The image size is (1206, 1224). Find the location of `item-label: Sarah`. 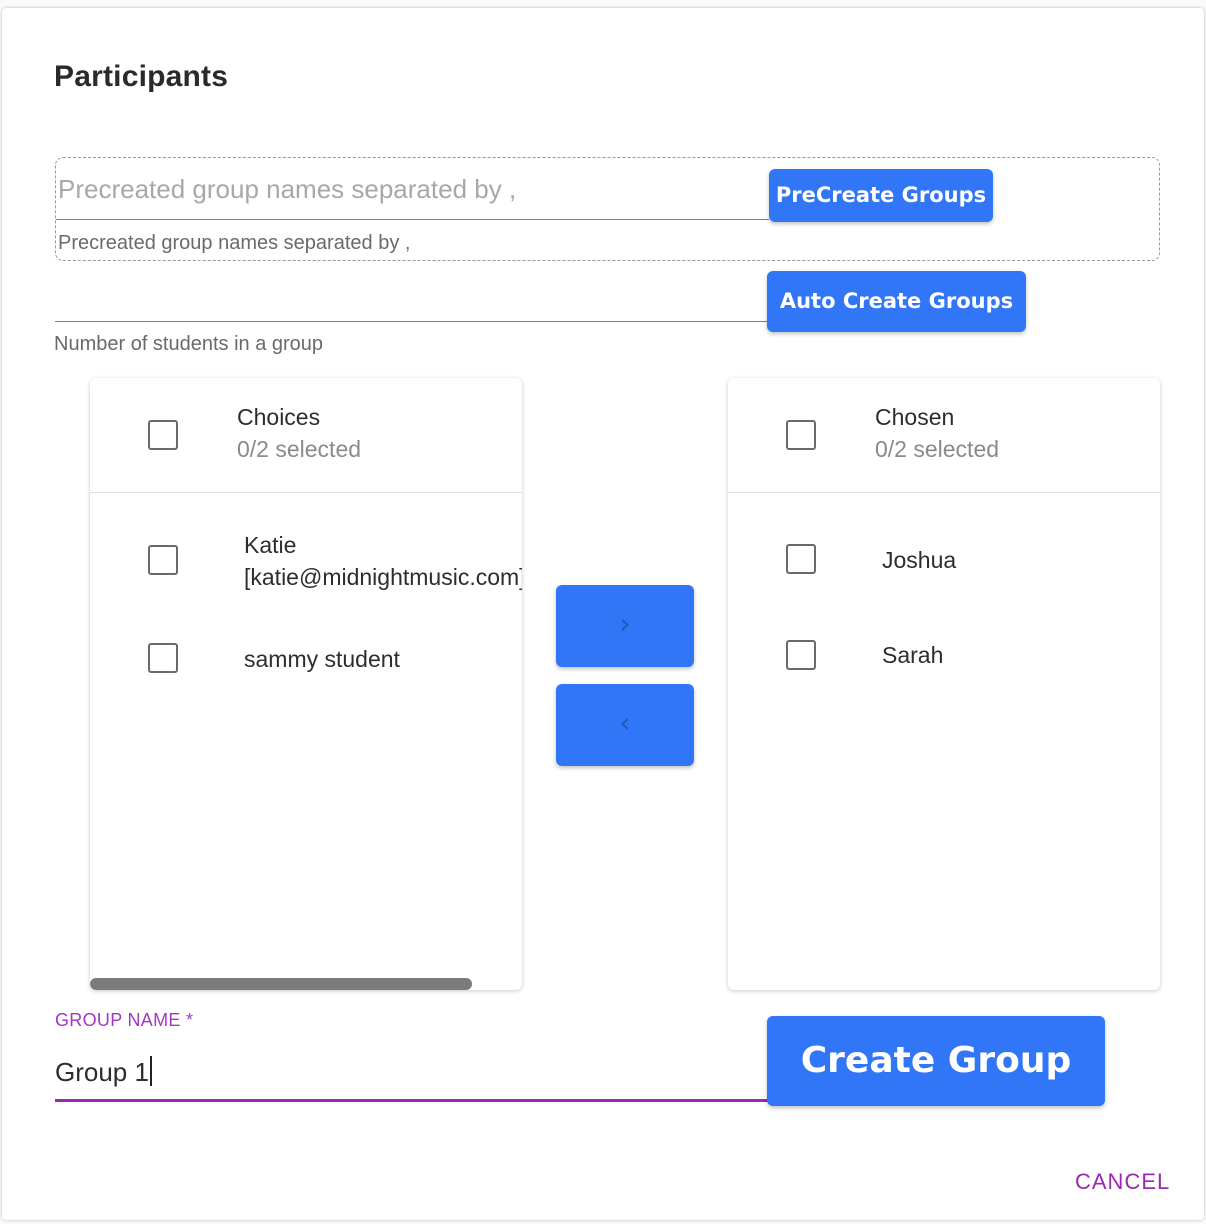

item-label: Sarah is located at coordinates (913, 655).